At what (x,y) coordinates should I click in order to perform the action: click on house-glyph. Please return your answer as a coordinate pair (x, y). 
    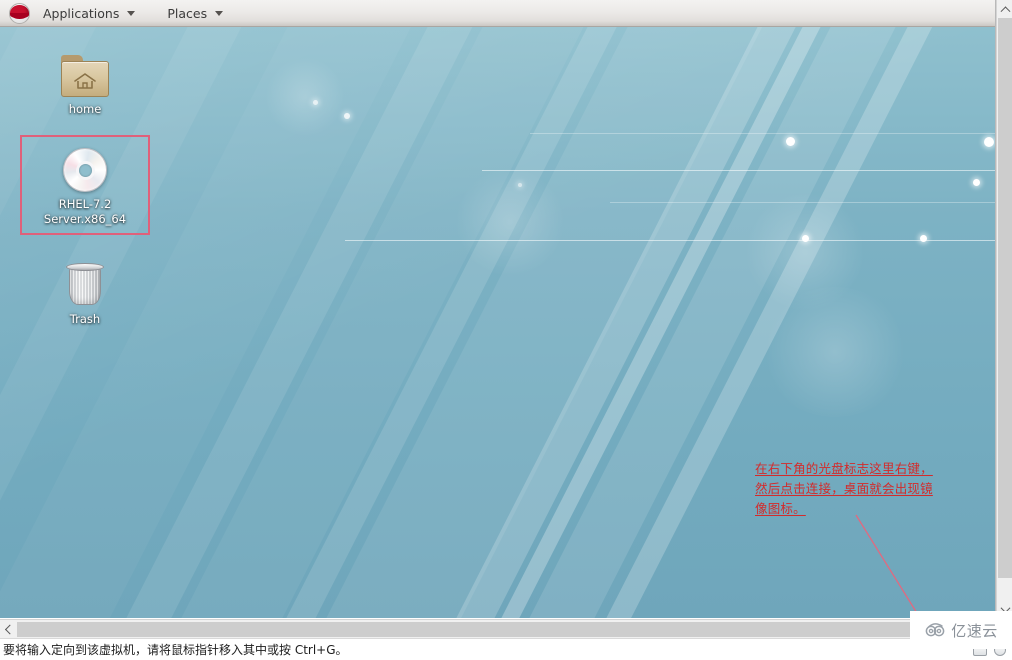
    Looking at the image, I should click on (85, 81).